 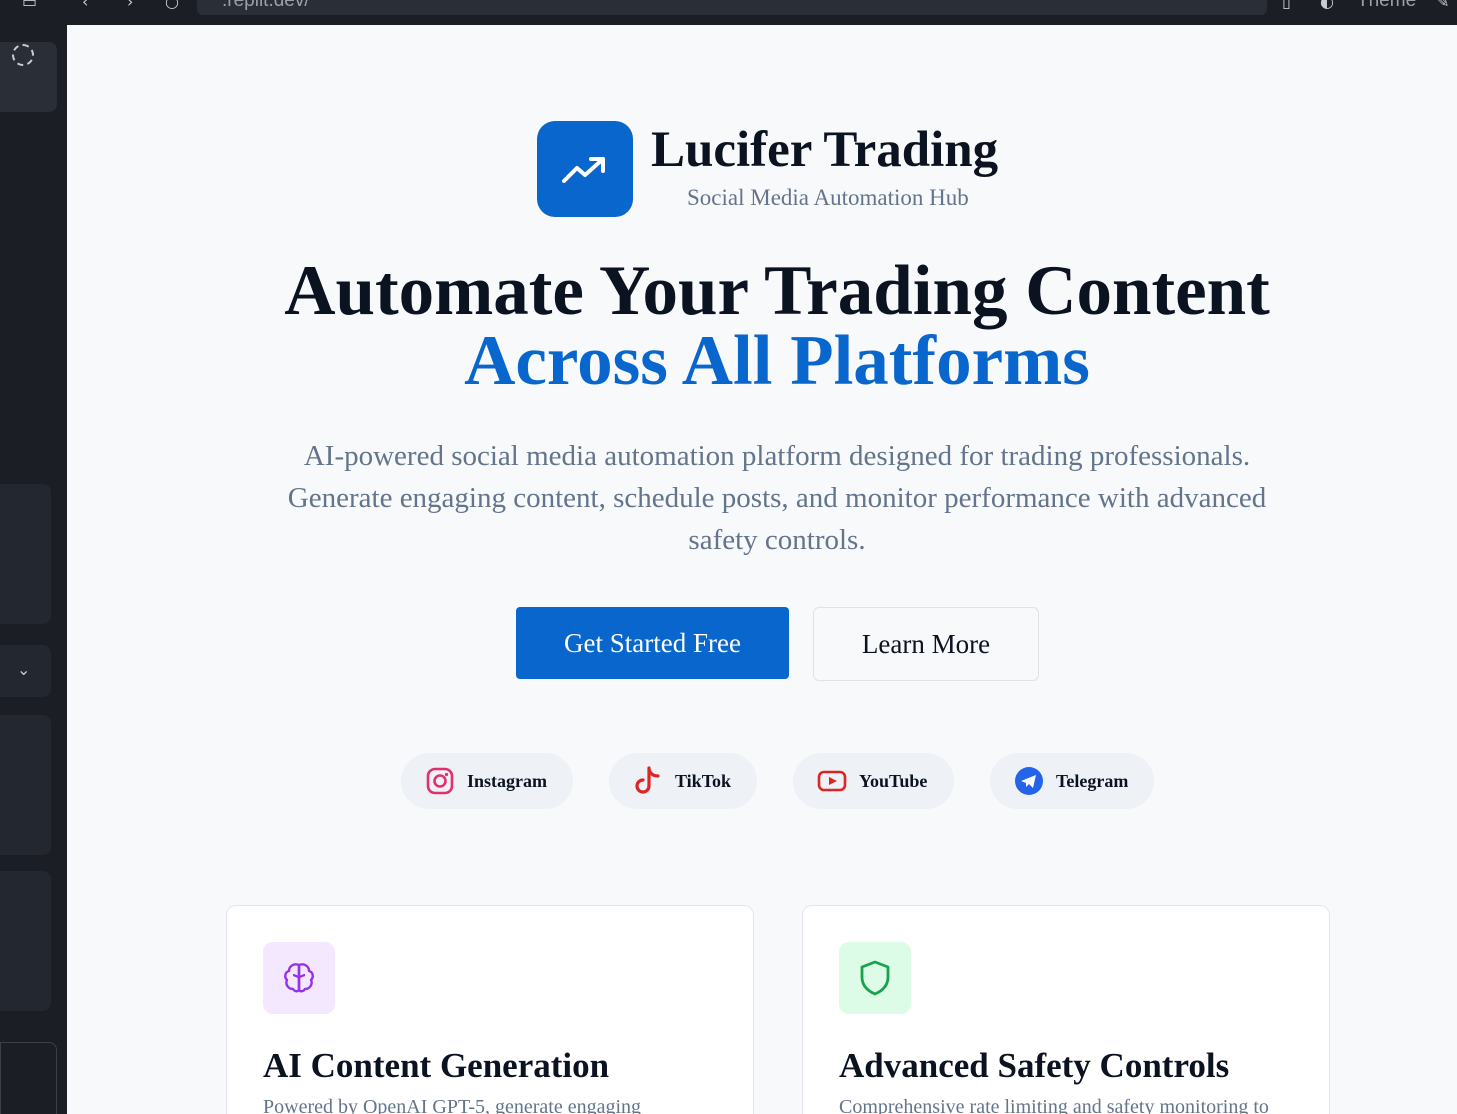 I want to click on logo, so click(x=585, y=169).